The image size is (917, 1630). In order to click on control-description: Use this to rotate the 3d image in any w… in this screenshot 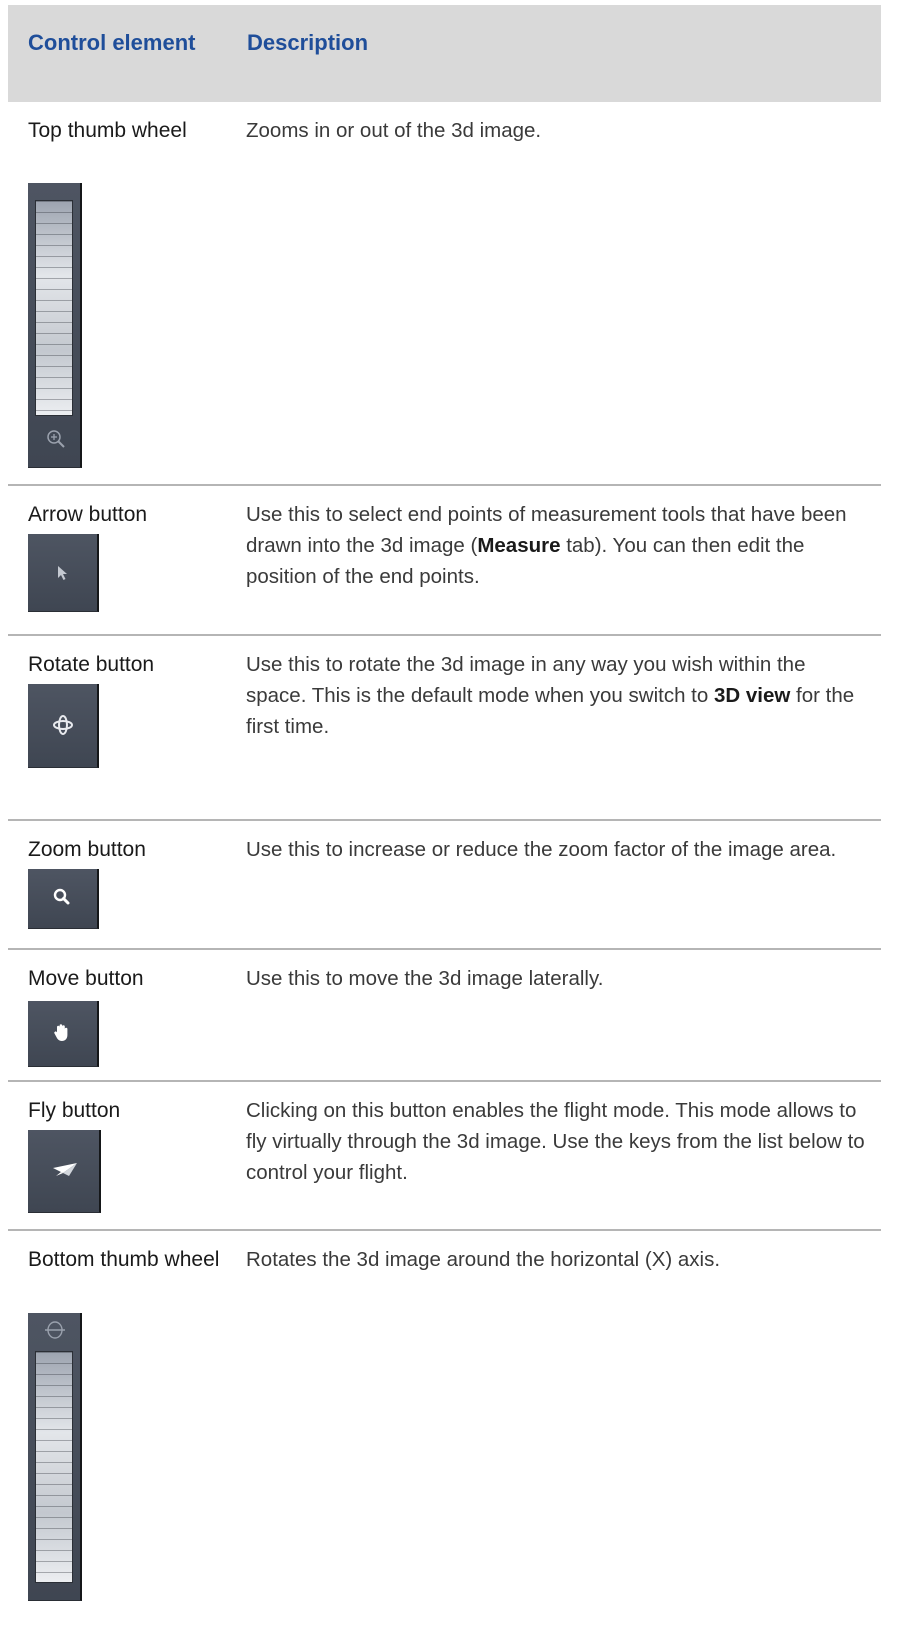, I will do `click(550, 695)`.